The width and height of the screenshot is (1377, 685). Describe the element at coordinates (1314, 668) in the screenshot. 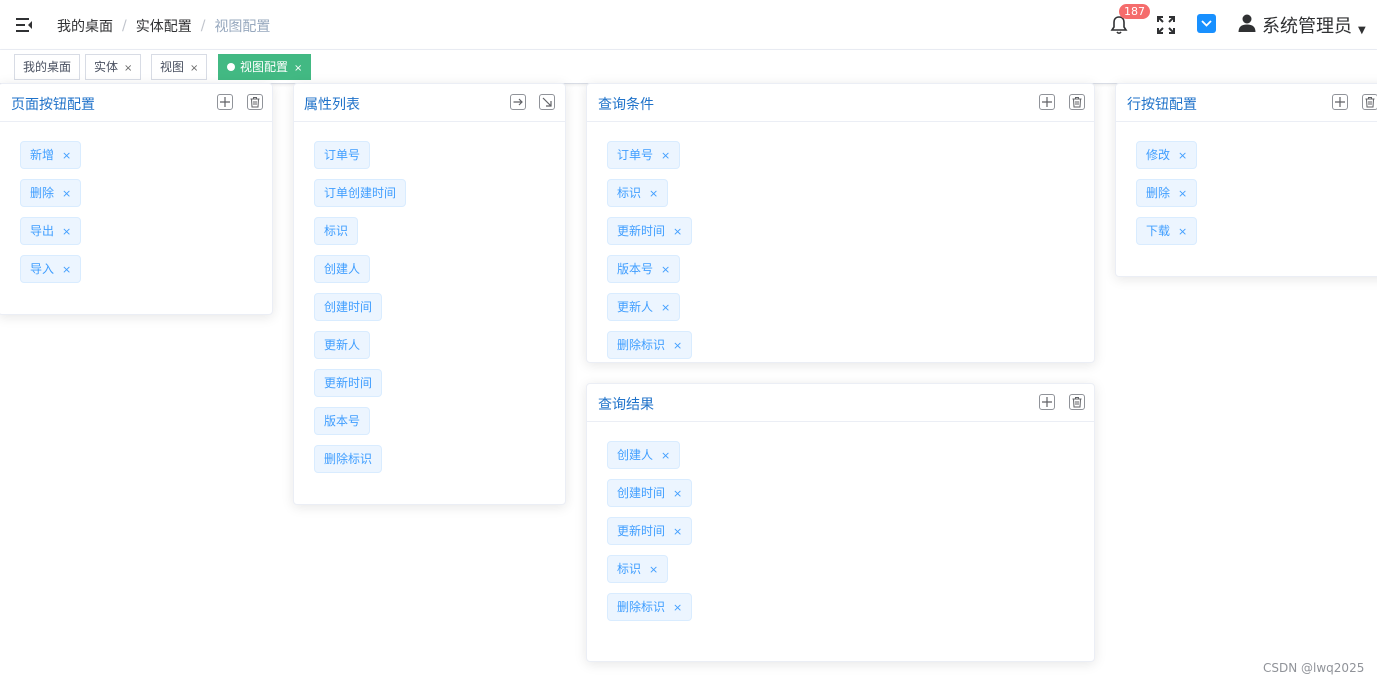

I see `watermark: CSDN @lwq2025` at that location.